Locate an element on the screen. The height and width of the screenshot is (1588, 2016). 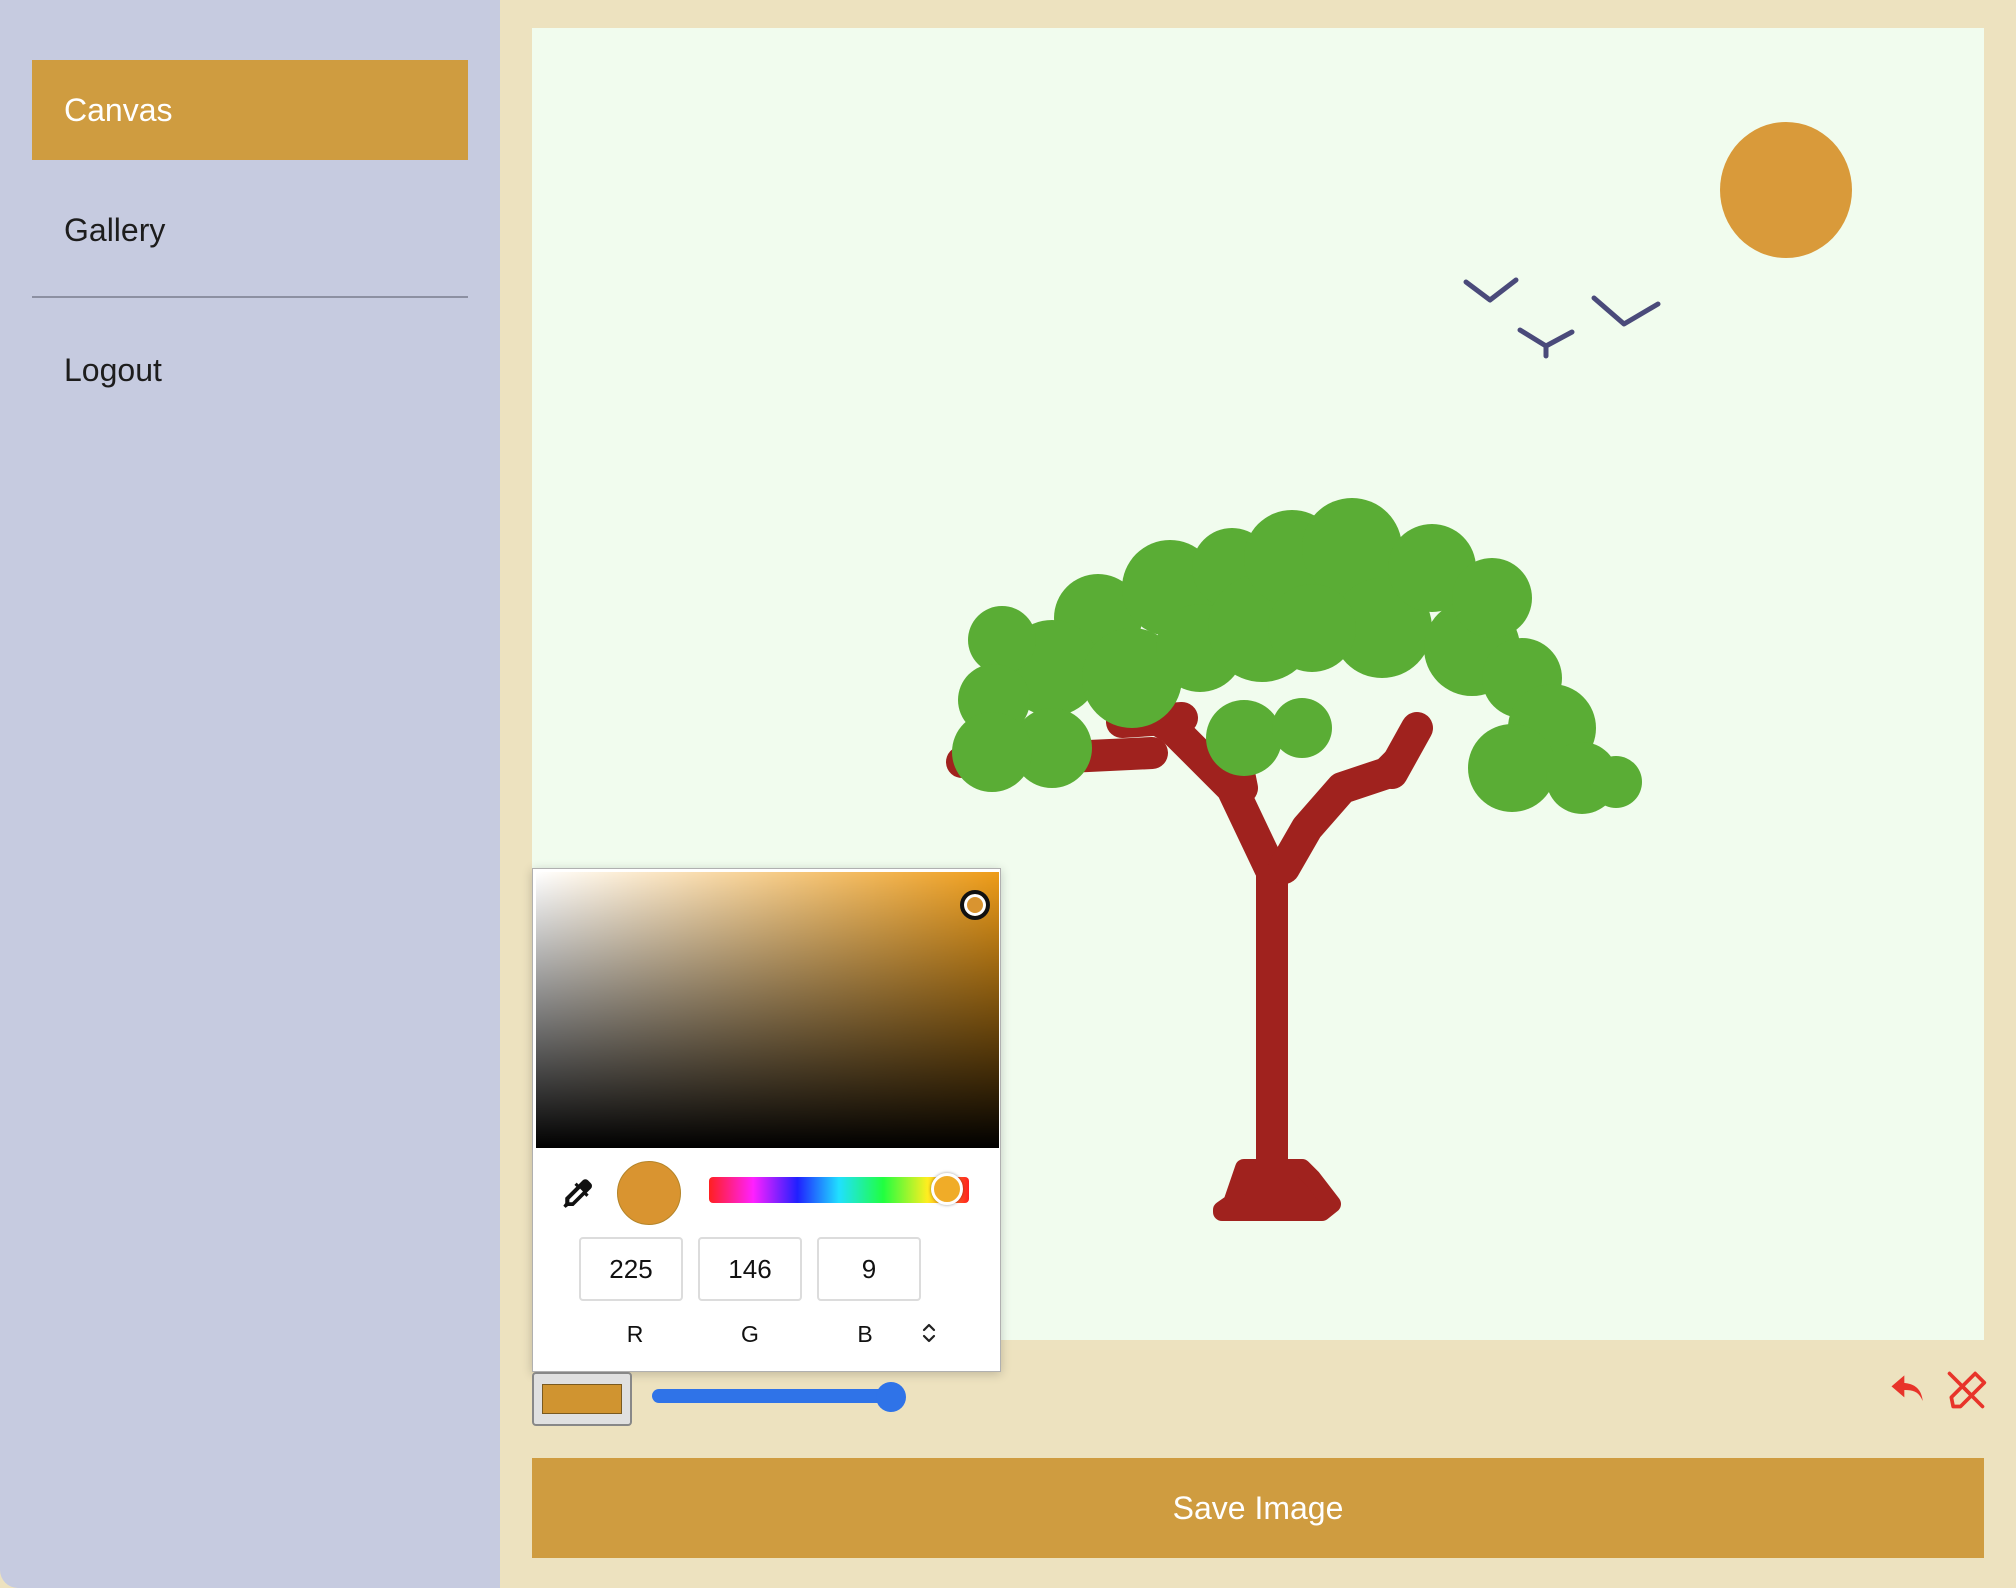
drawing-sun is located at coordinates (1786, 190).